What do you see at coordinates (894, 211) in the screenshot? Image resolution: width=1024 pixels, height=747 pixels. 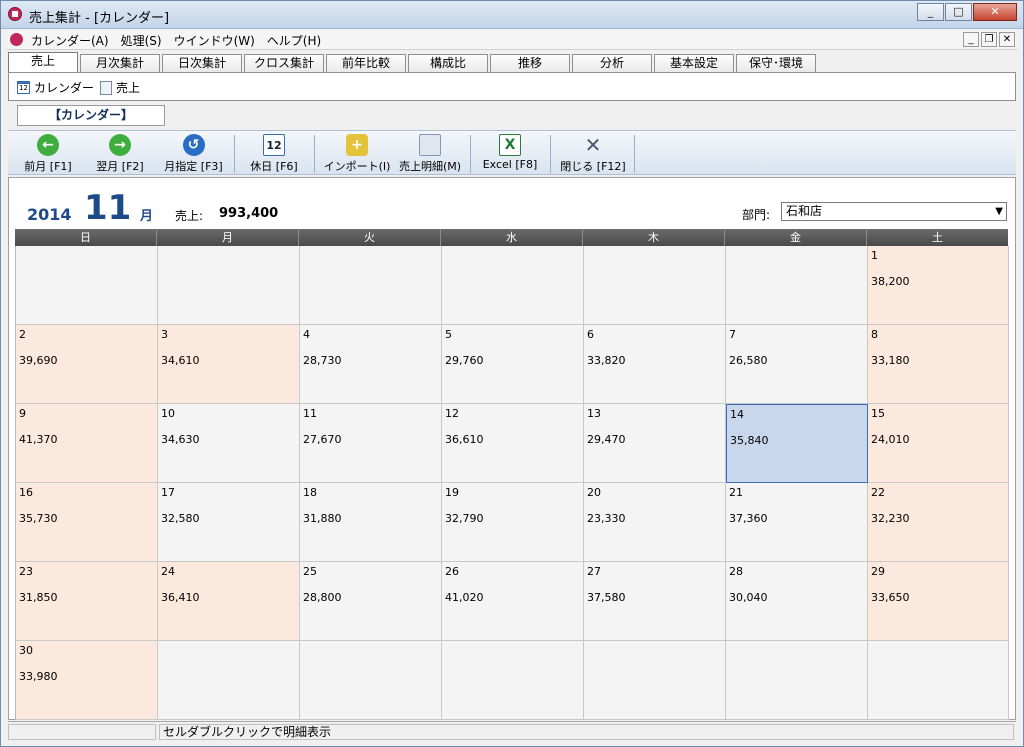 I see `dept-select: 石和店 ▼` at bounding box center [894, 211].